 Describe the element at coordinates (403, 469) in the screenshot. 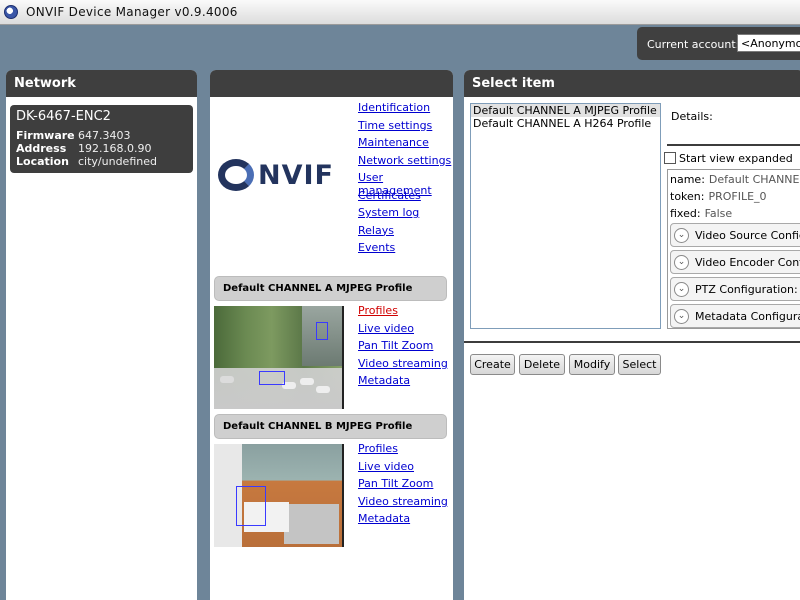

I see `profile-b-link-live-video: Live video` at that location.